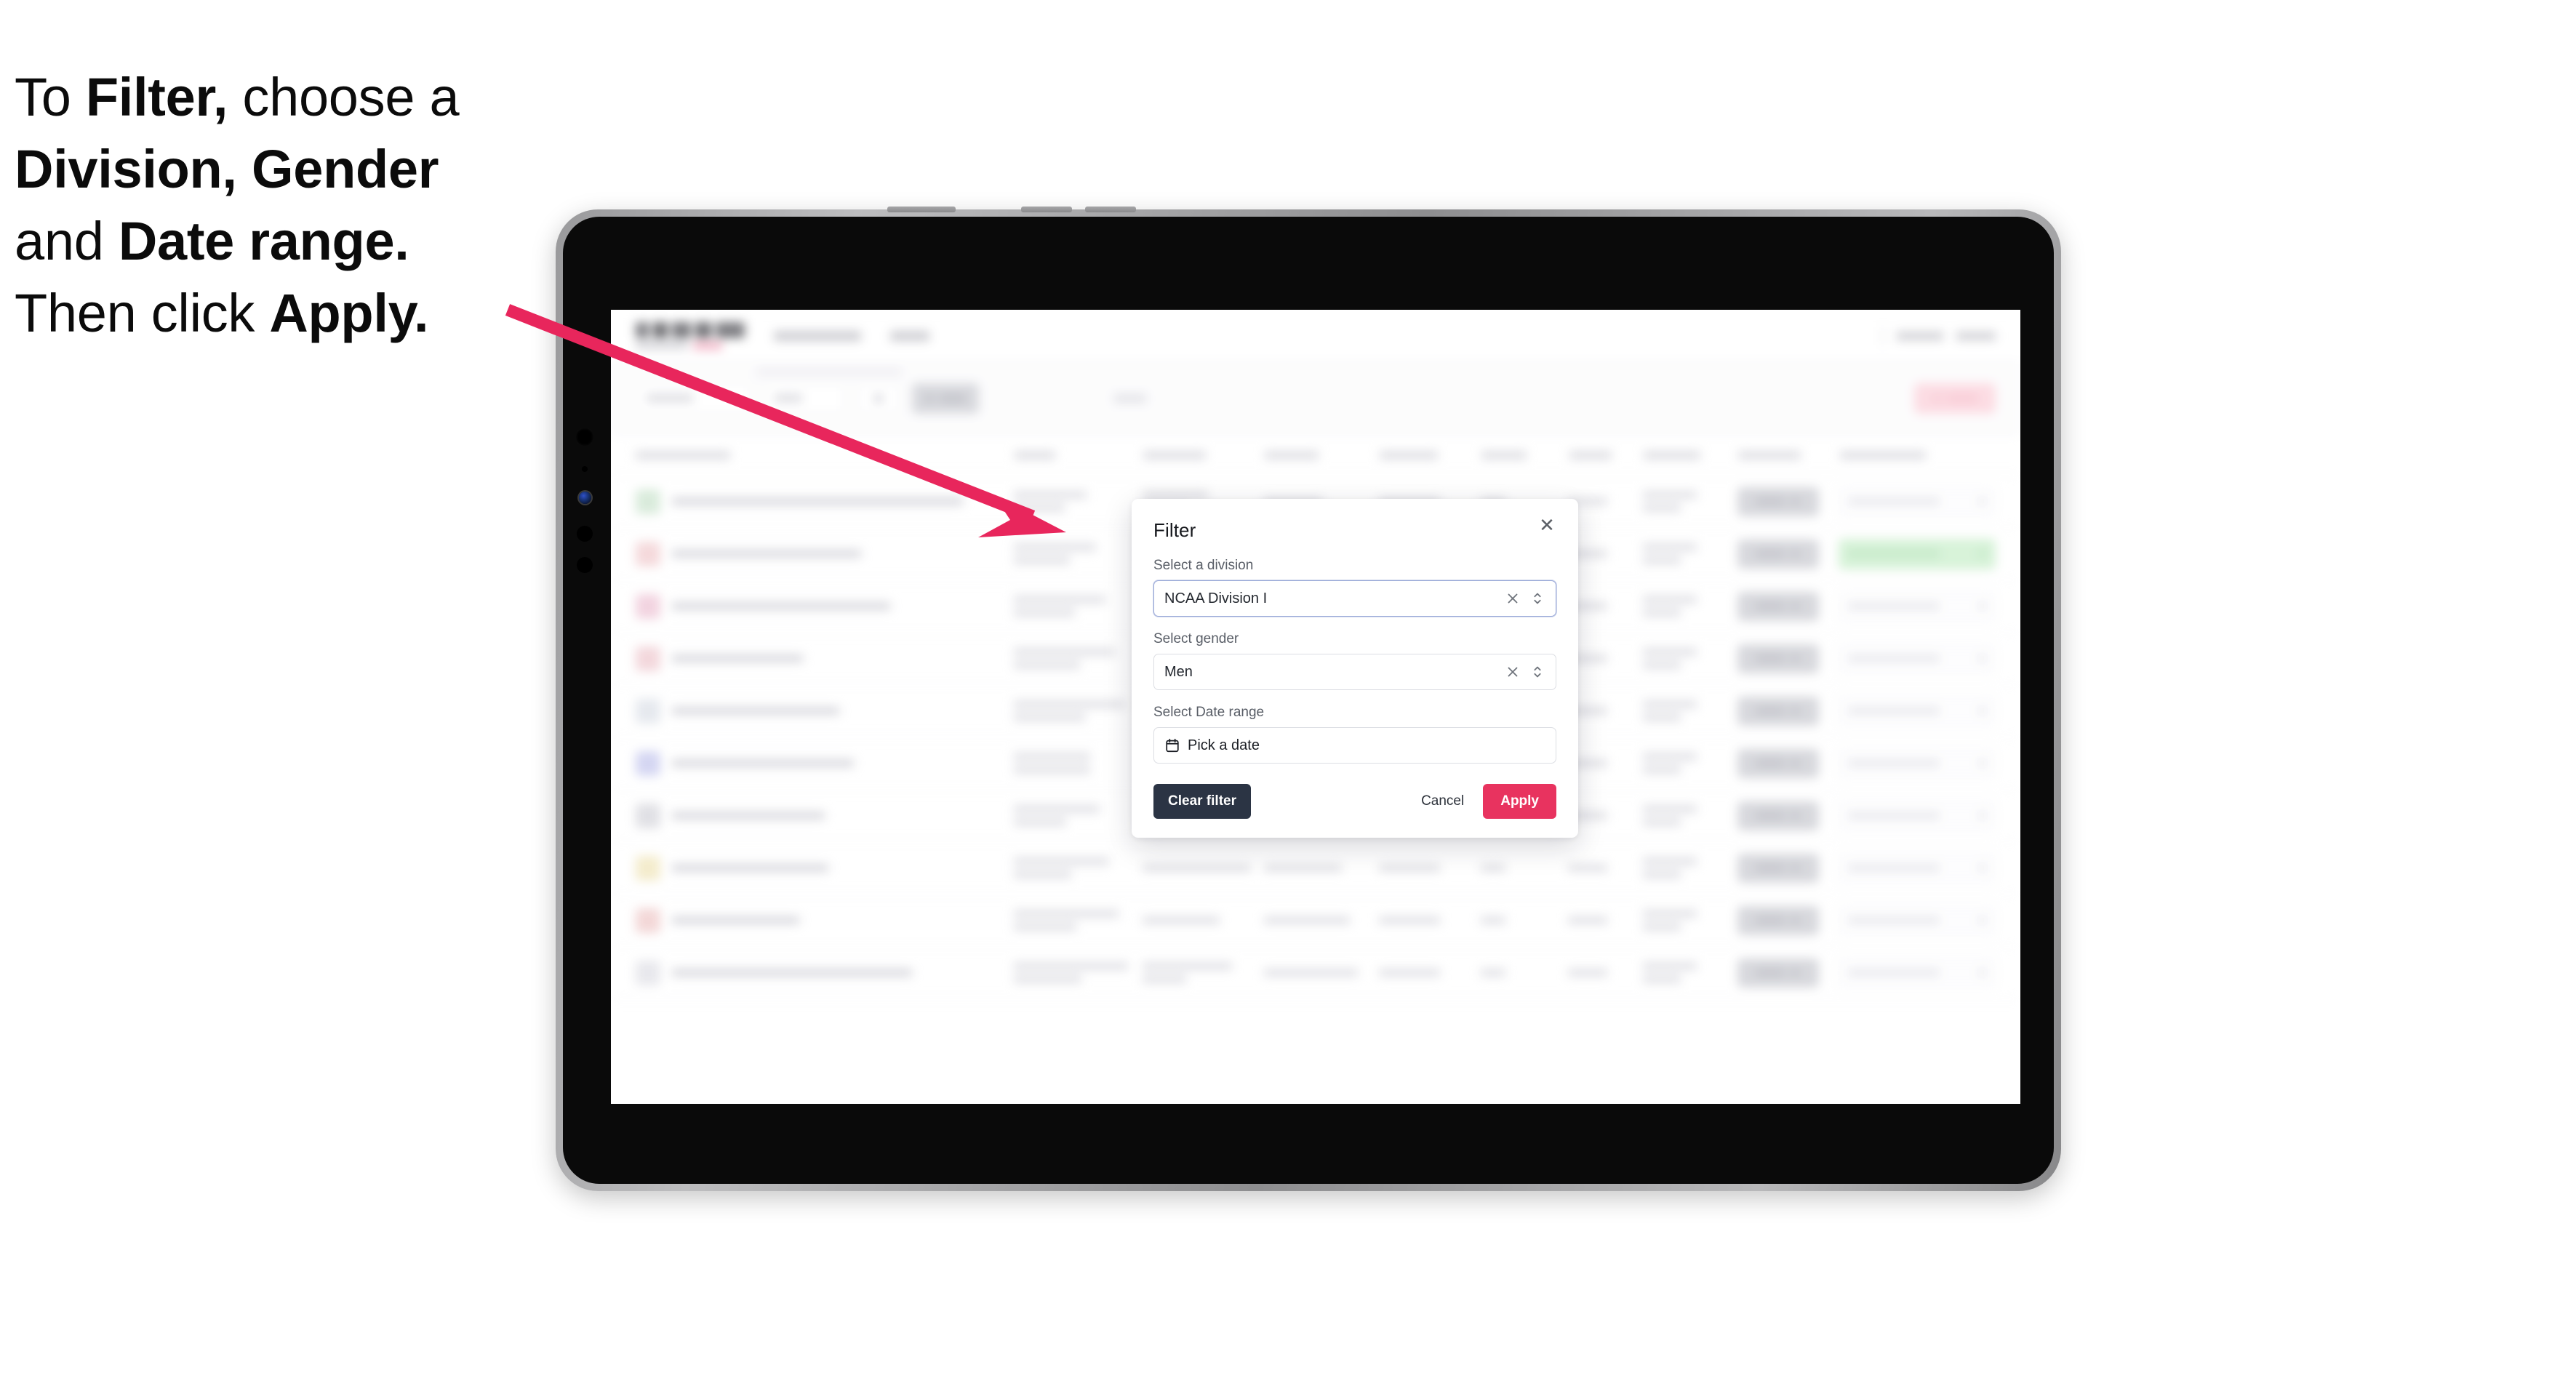 This screenshot has width=2576, height=1386. What do you see at coordinates (1354, 746) in the screenshot?
I see `date_range-select: Pick a date` at bounding box center [1354, 746].